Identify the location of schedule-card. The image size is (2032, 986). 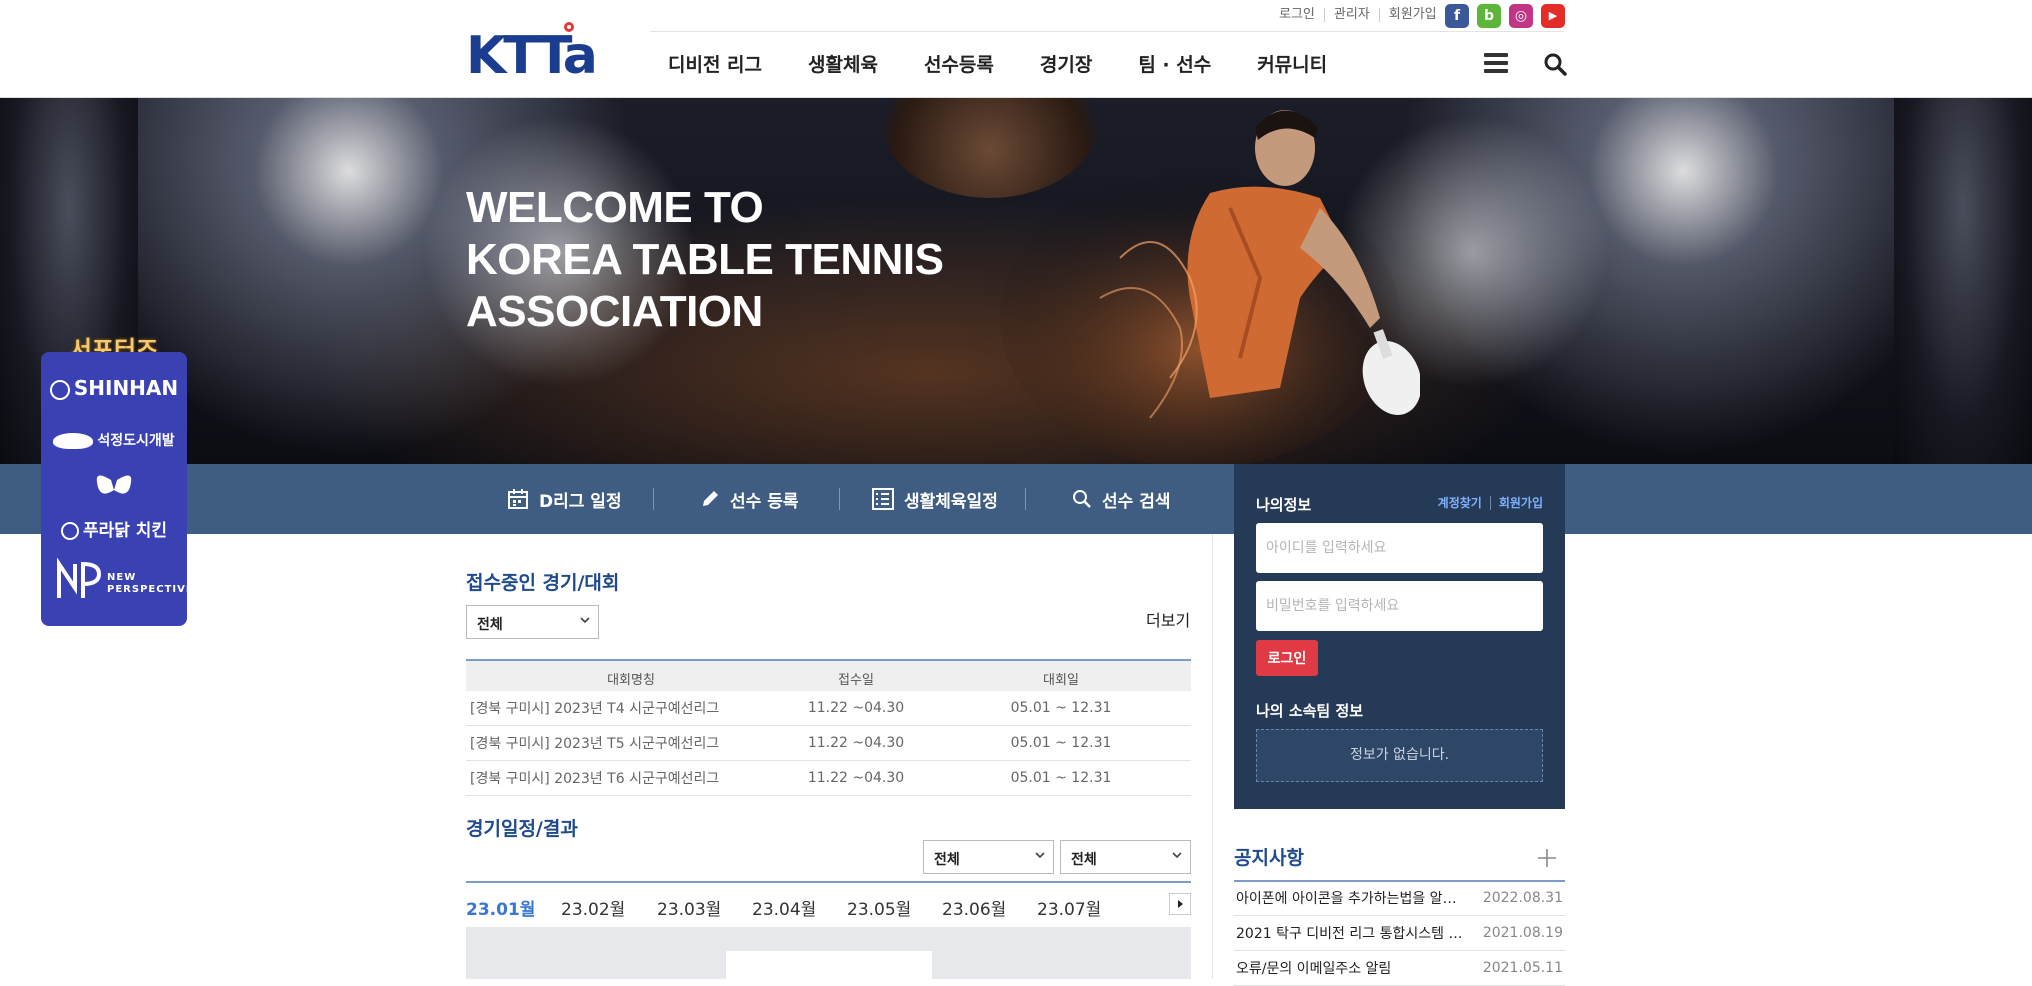
(829, 965).